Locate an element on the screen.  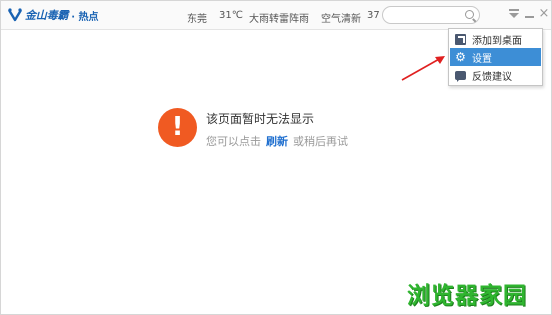
error-hint-before: 您可以点击 is located at coordinates (233, 141).